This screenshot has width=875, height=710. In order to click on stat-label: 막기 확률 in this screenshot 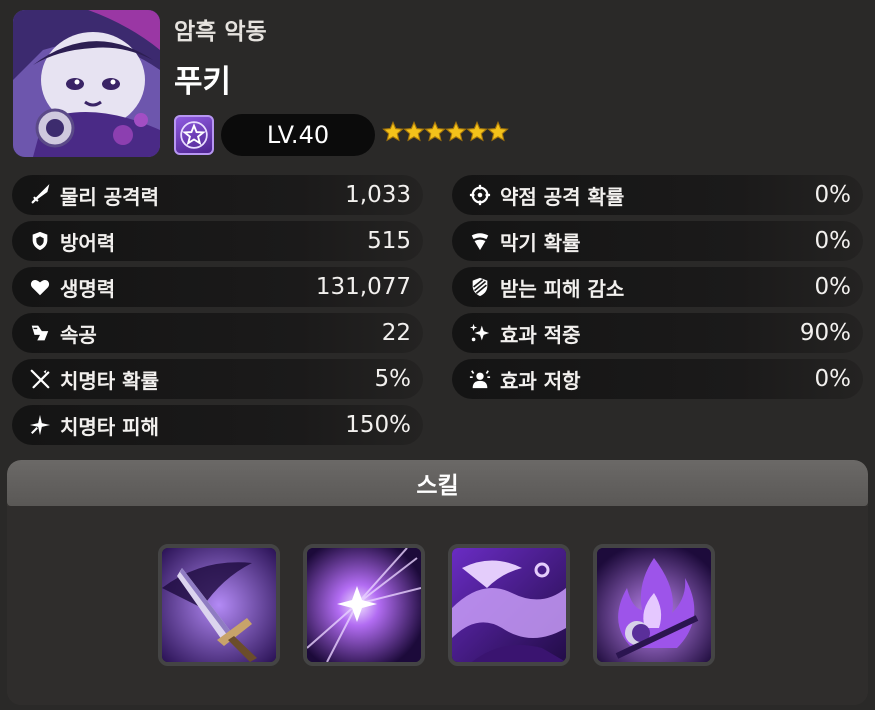, I will do `click(540, 242)`.